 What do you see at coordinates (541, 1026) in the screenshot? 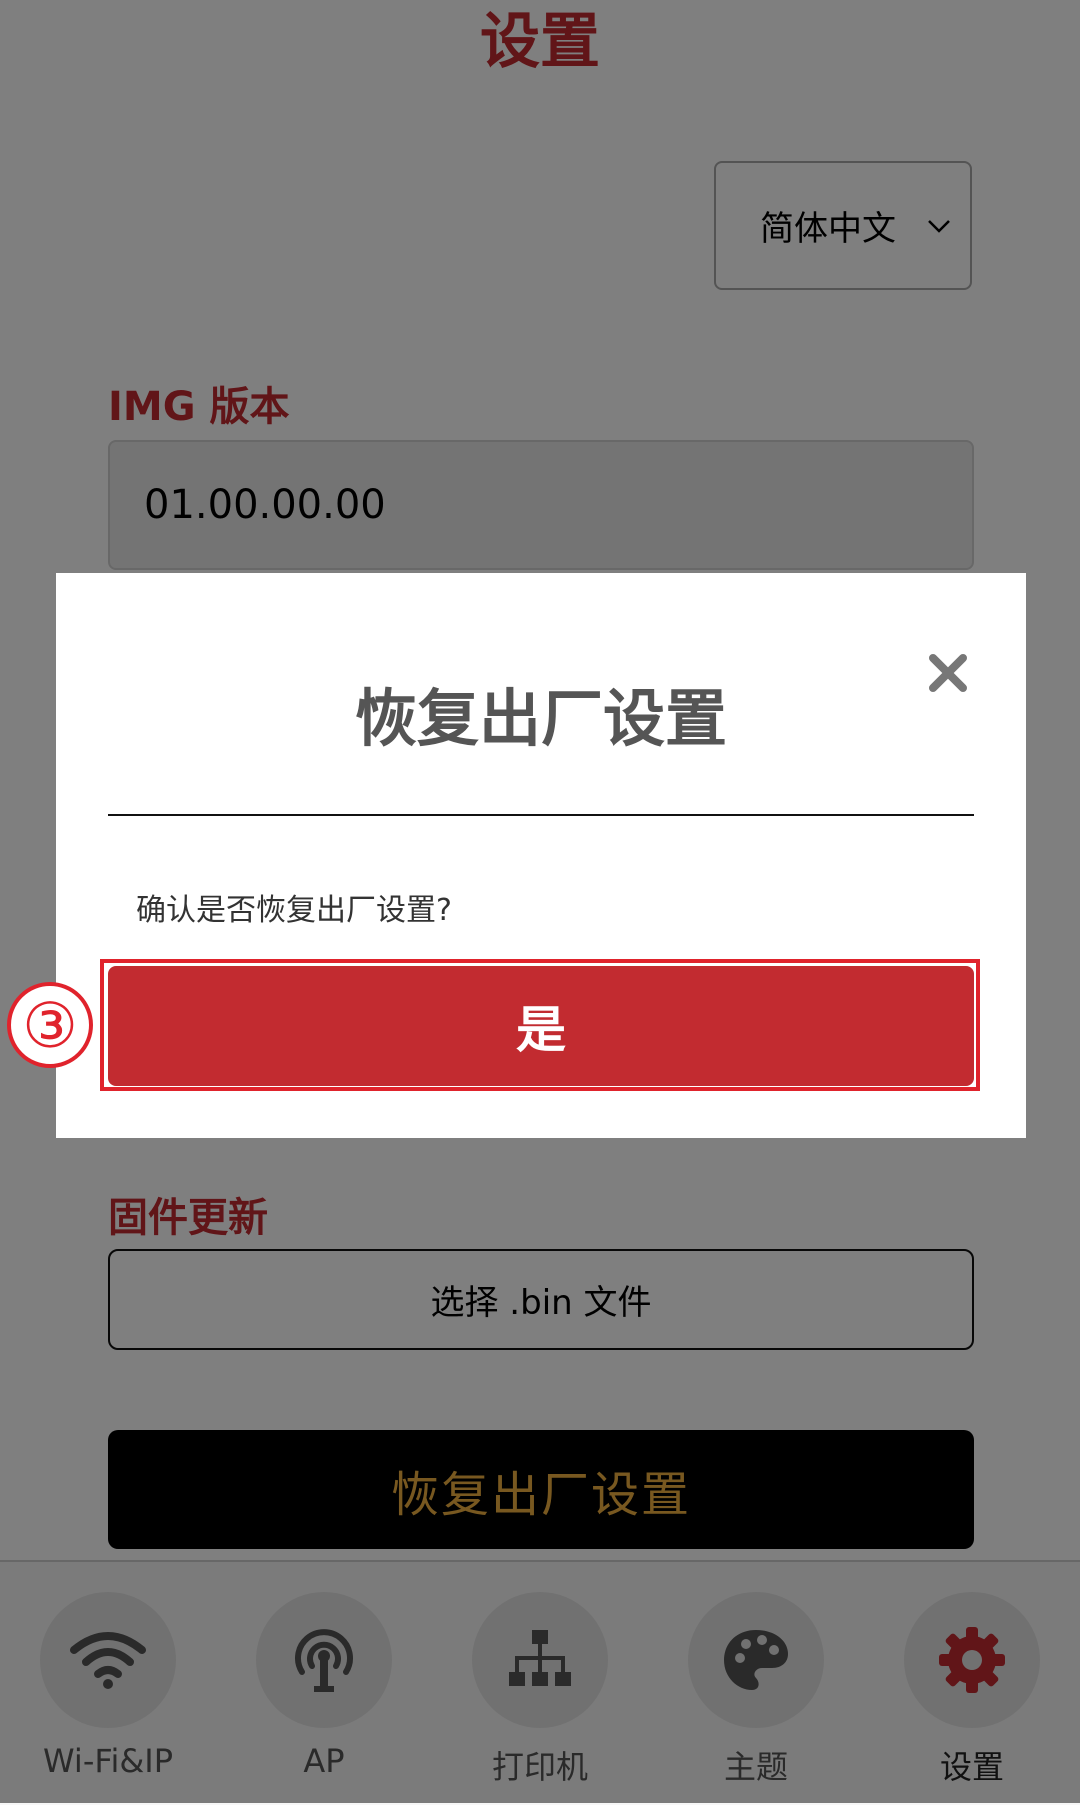
I see `confirm-yes-button: 是` at bounding box center [541, 1026].